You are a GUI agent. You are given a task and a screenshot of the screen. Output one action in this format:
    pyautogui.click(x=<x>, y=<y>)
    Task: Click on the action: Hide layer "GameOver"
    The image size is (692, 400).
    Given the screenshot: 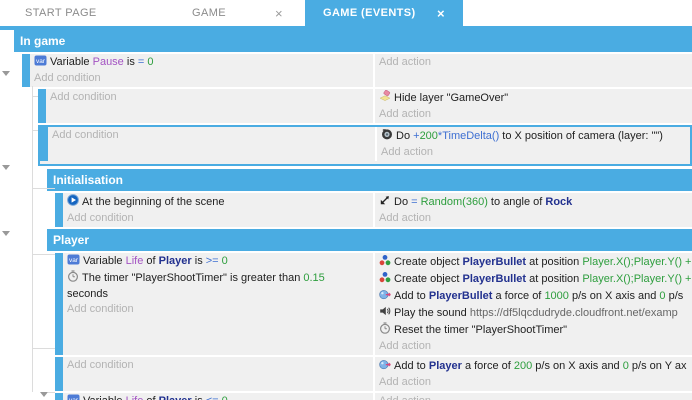 What is the action you would take?
    pyautogui.click(x=535, y=98)
    